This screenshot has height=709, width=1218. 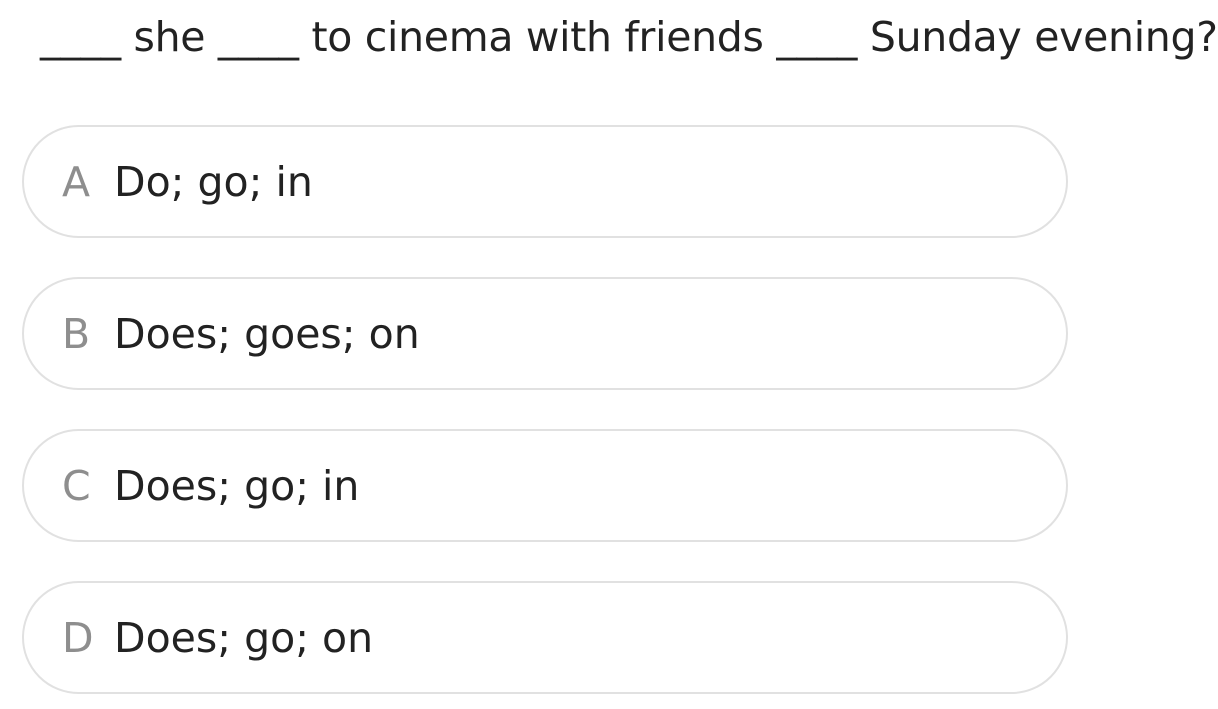 What do you see at coordinates (267, 333) in the screenshot?
I see `option-text: Does; goes; on` at bounding box center [267, 333].